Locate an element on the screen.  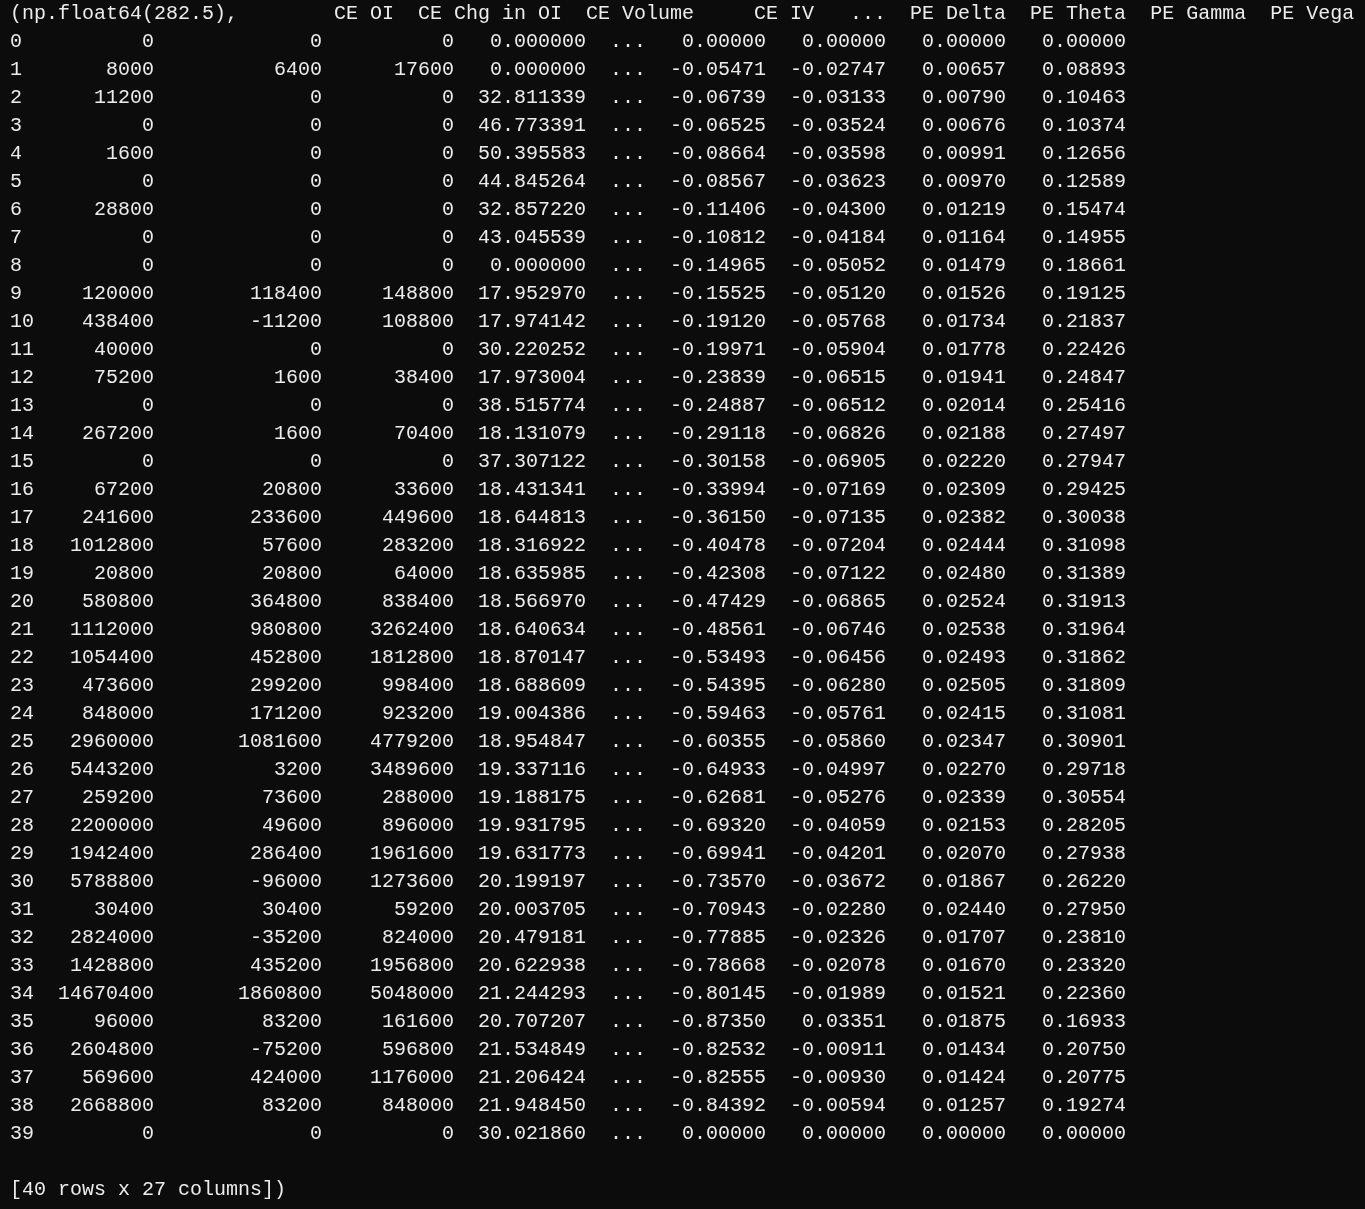
table-cell-text: -0.03623 is located at coordinates (838, 182).